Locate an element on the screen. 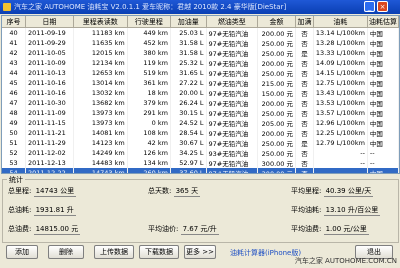 This screenshot has height=268, width=400. table-cell: 45 is located at coordinates (14, 83).